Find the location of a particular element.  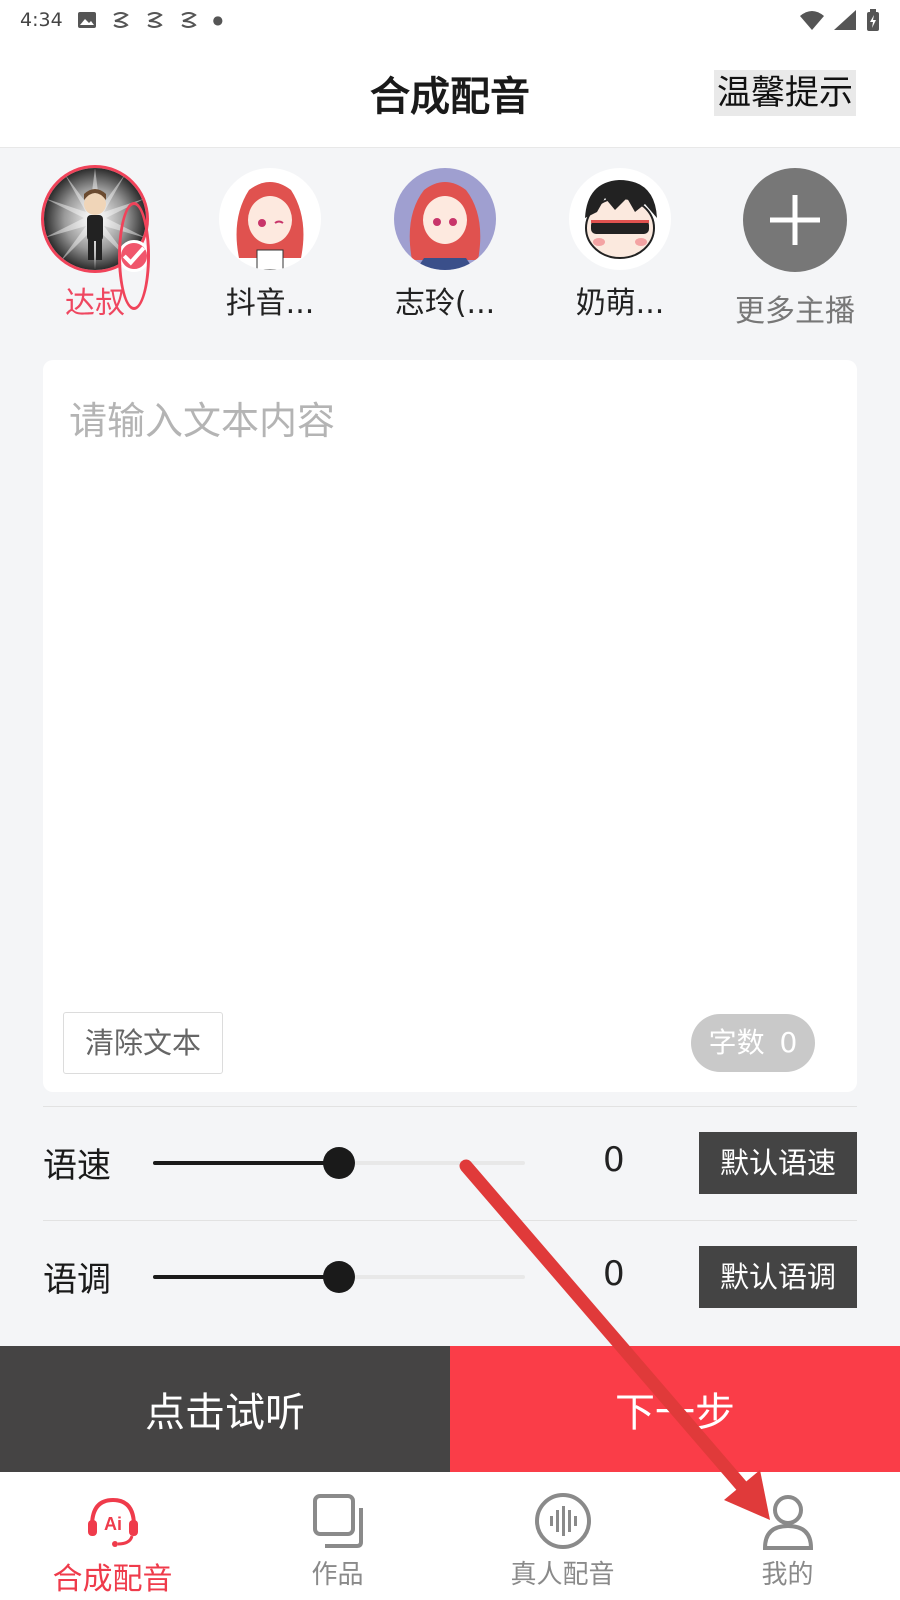

pitch-slider-fill is located at coordinates (246, 1277).